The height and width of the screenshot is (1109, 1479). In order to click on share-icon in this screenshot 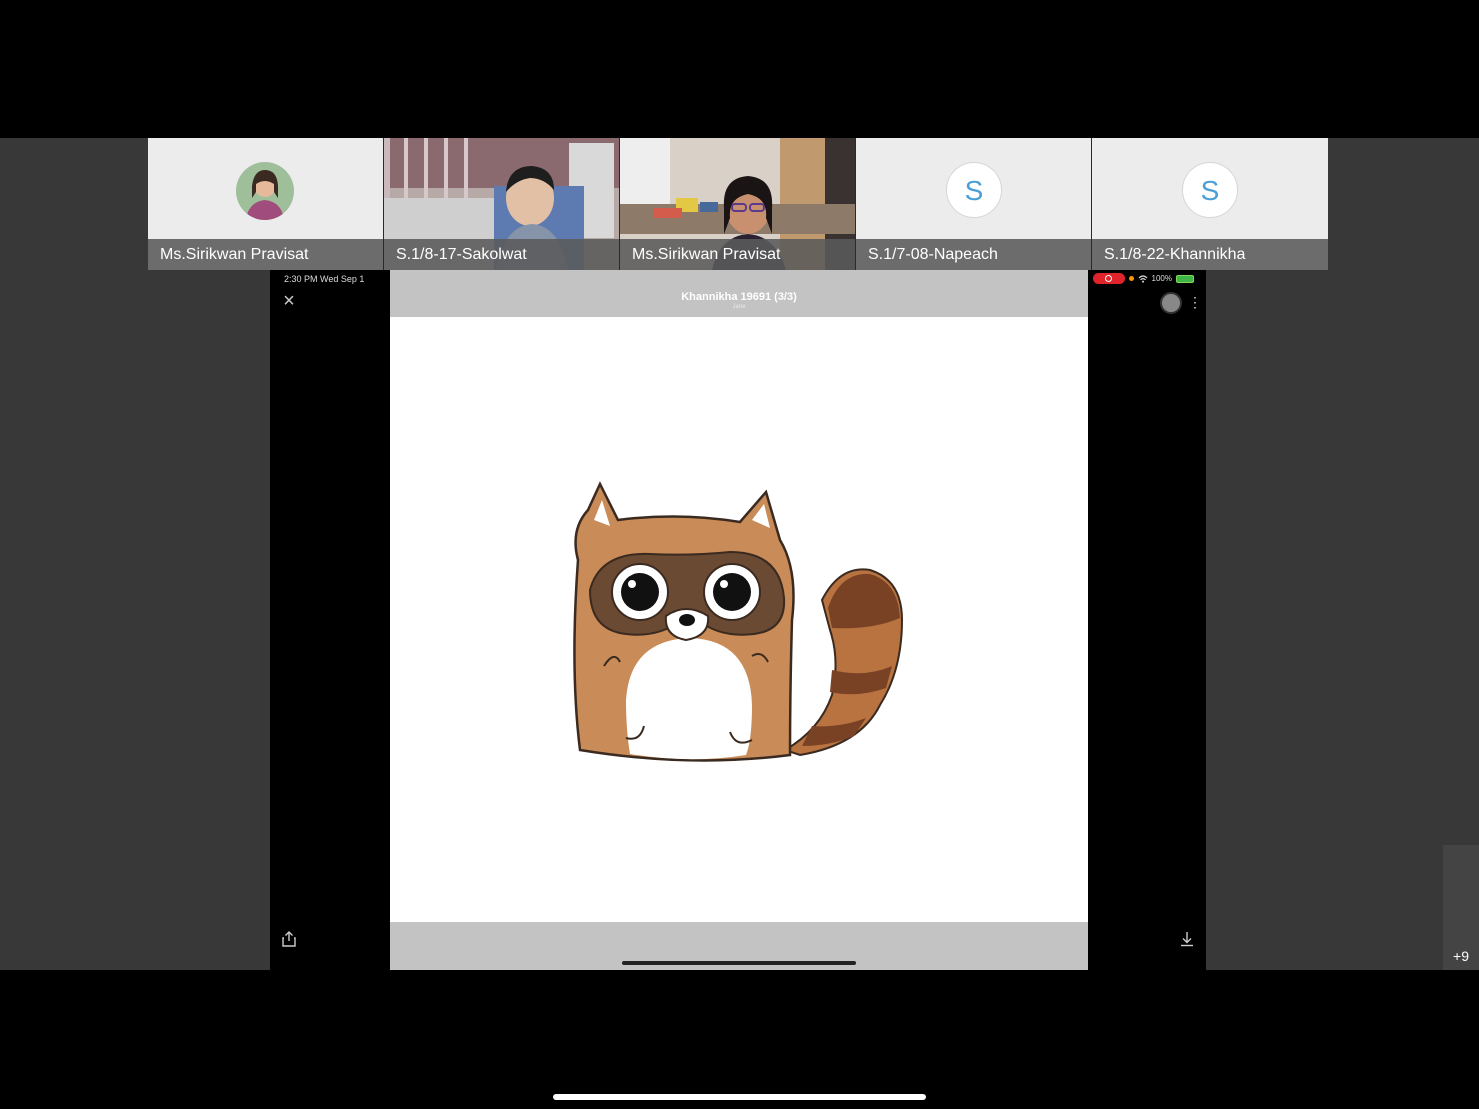, I will do `click(289, 939)`.